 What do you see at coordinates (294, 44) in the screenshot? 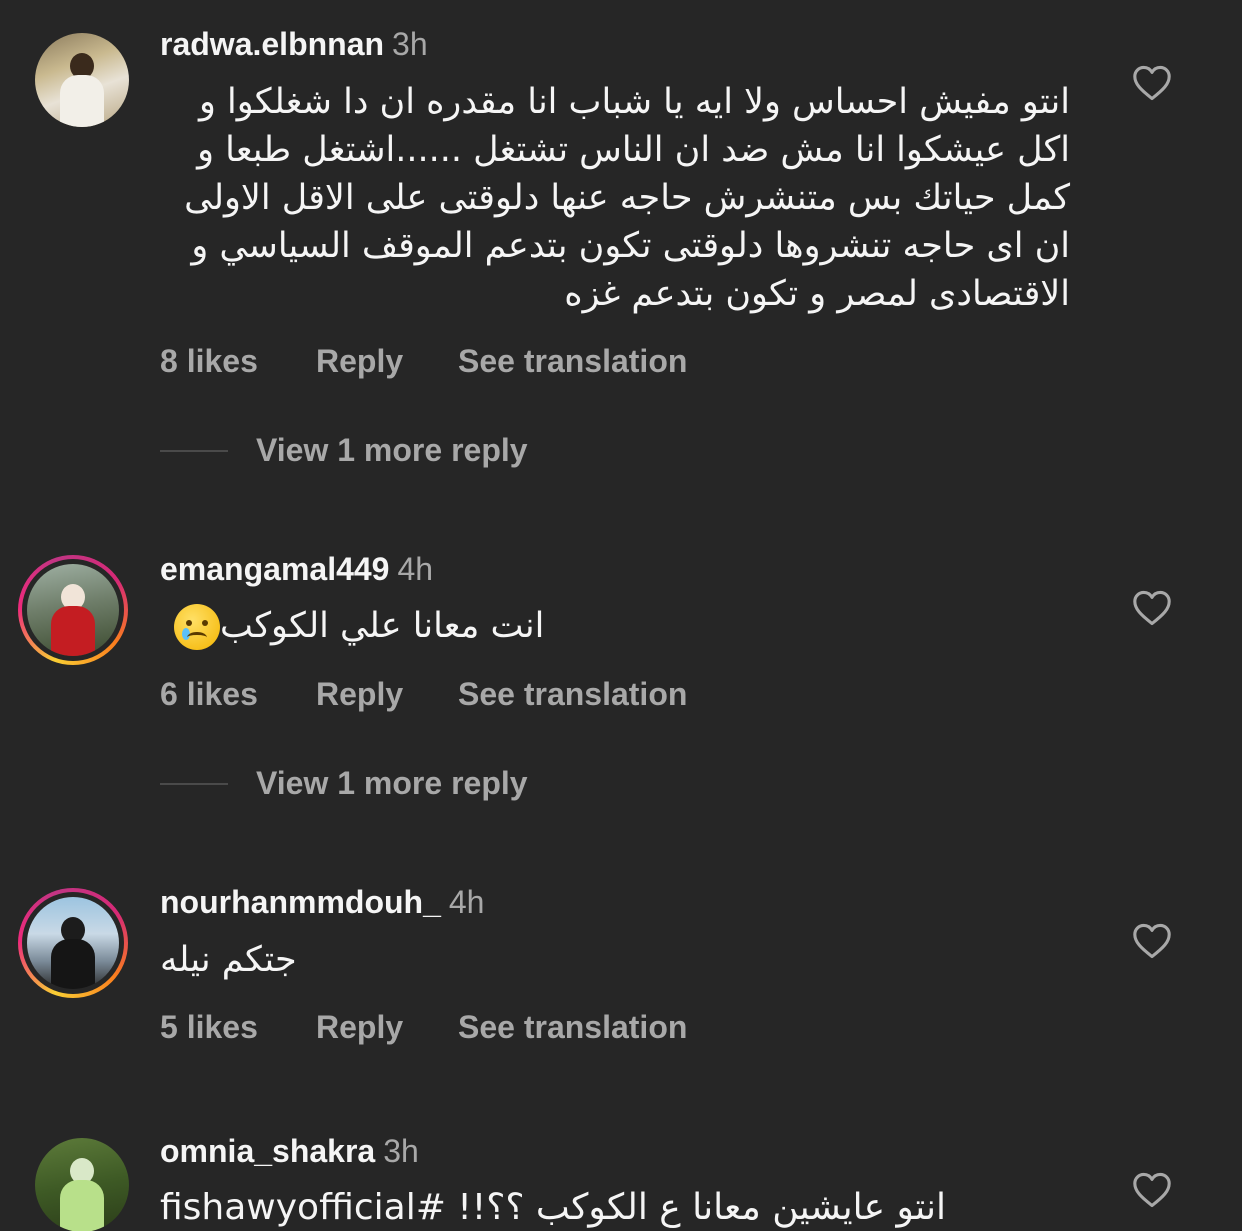
I see `comment-username: radwa.elbnnan 3h` at bounding box center [294, 44].